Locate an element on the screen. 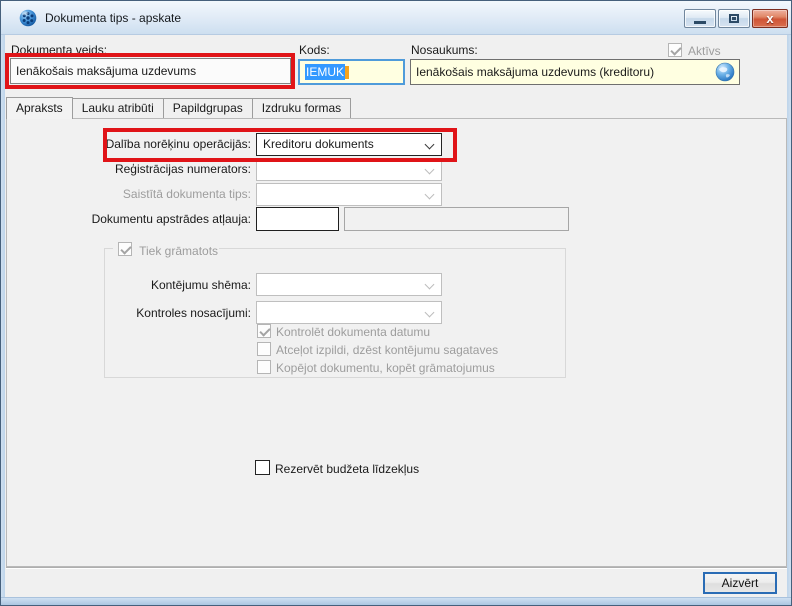 This screenshot has height=606, width=792. document-kind-label: Dokumenta veids: is located at coordinates (59, 50).